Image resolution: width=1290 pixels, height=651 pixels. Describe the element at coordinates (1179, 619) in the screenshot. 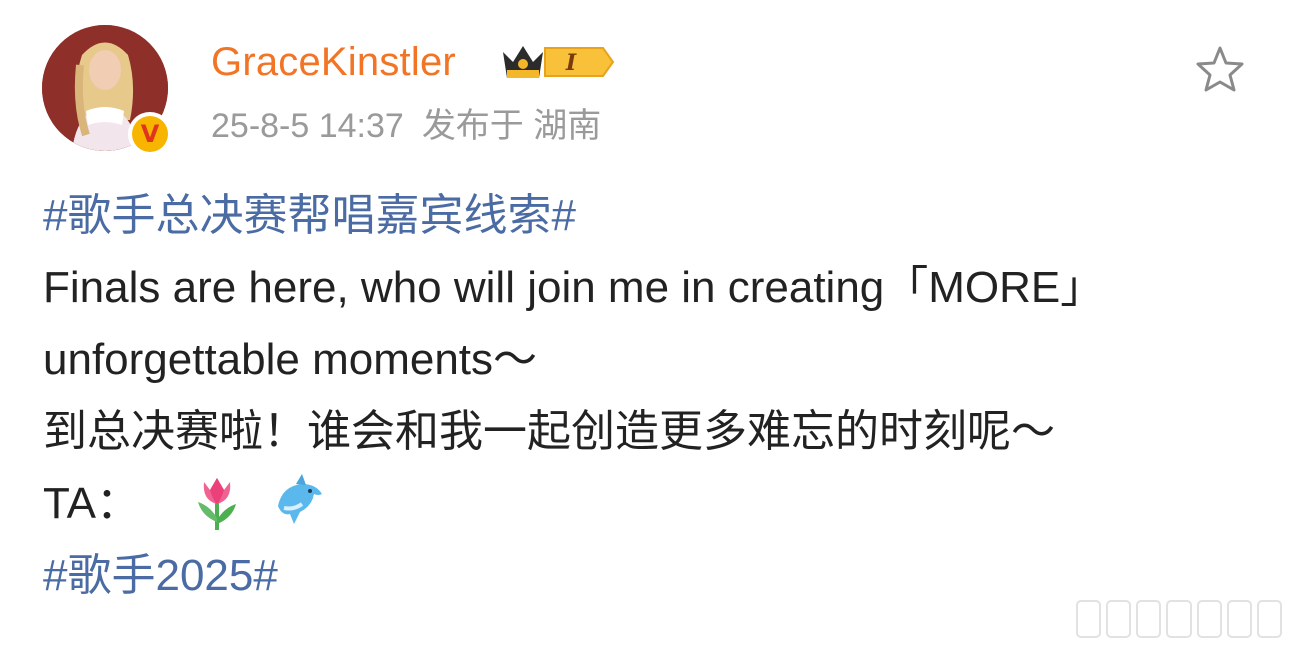

I see `watermark-logo` at that location.